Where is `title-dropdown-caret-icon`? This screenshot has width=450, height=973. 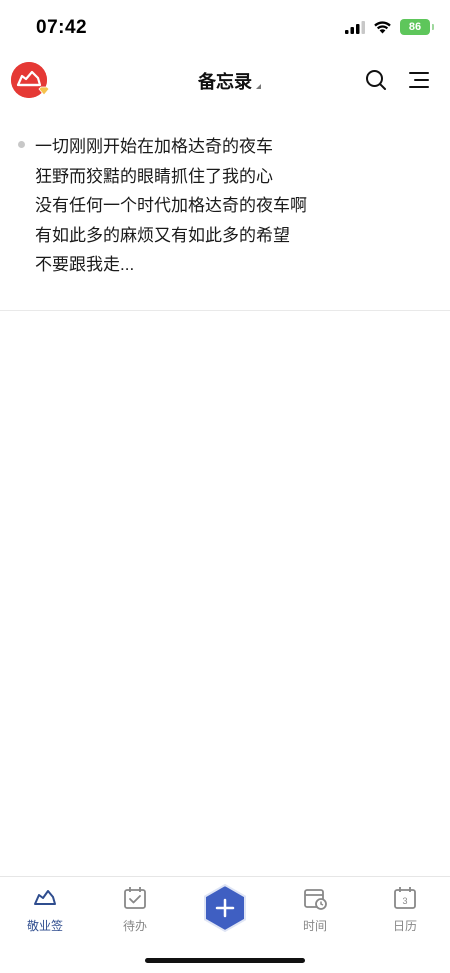 title-dropdown-caret-icon is located at coordinates (258, 86).